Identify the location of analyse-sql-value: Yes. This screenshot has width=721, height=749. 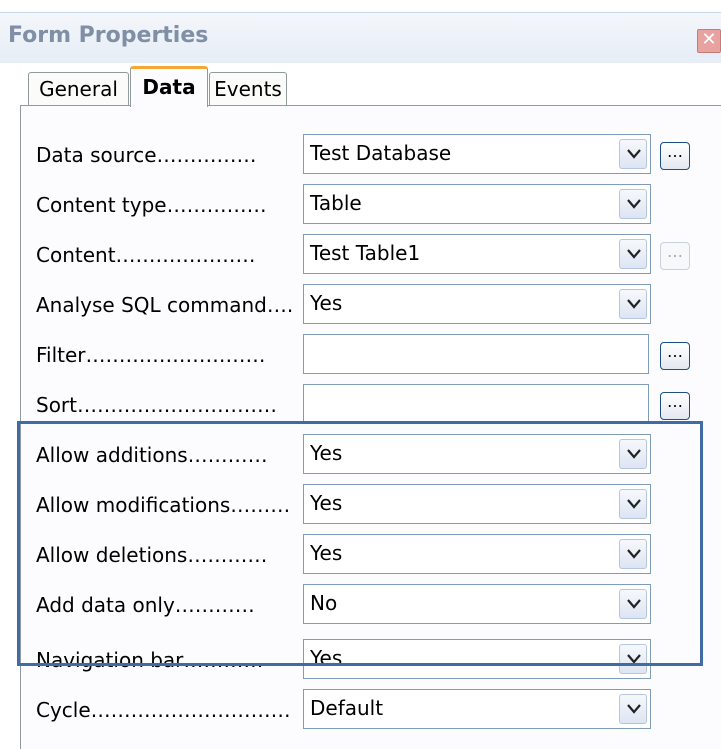
(326, 303).